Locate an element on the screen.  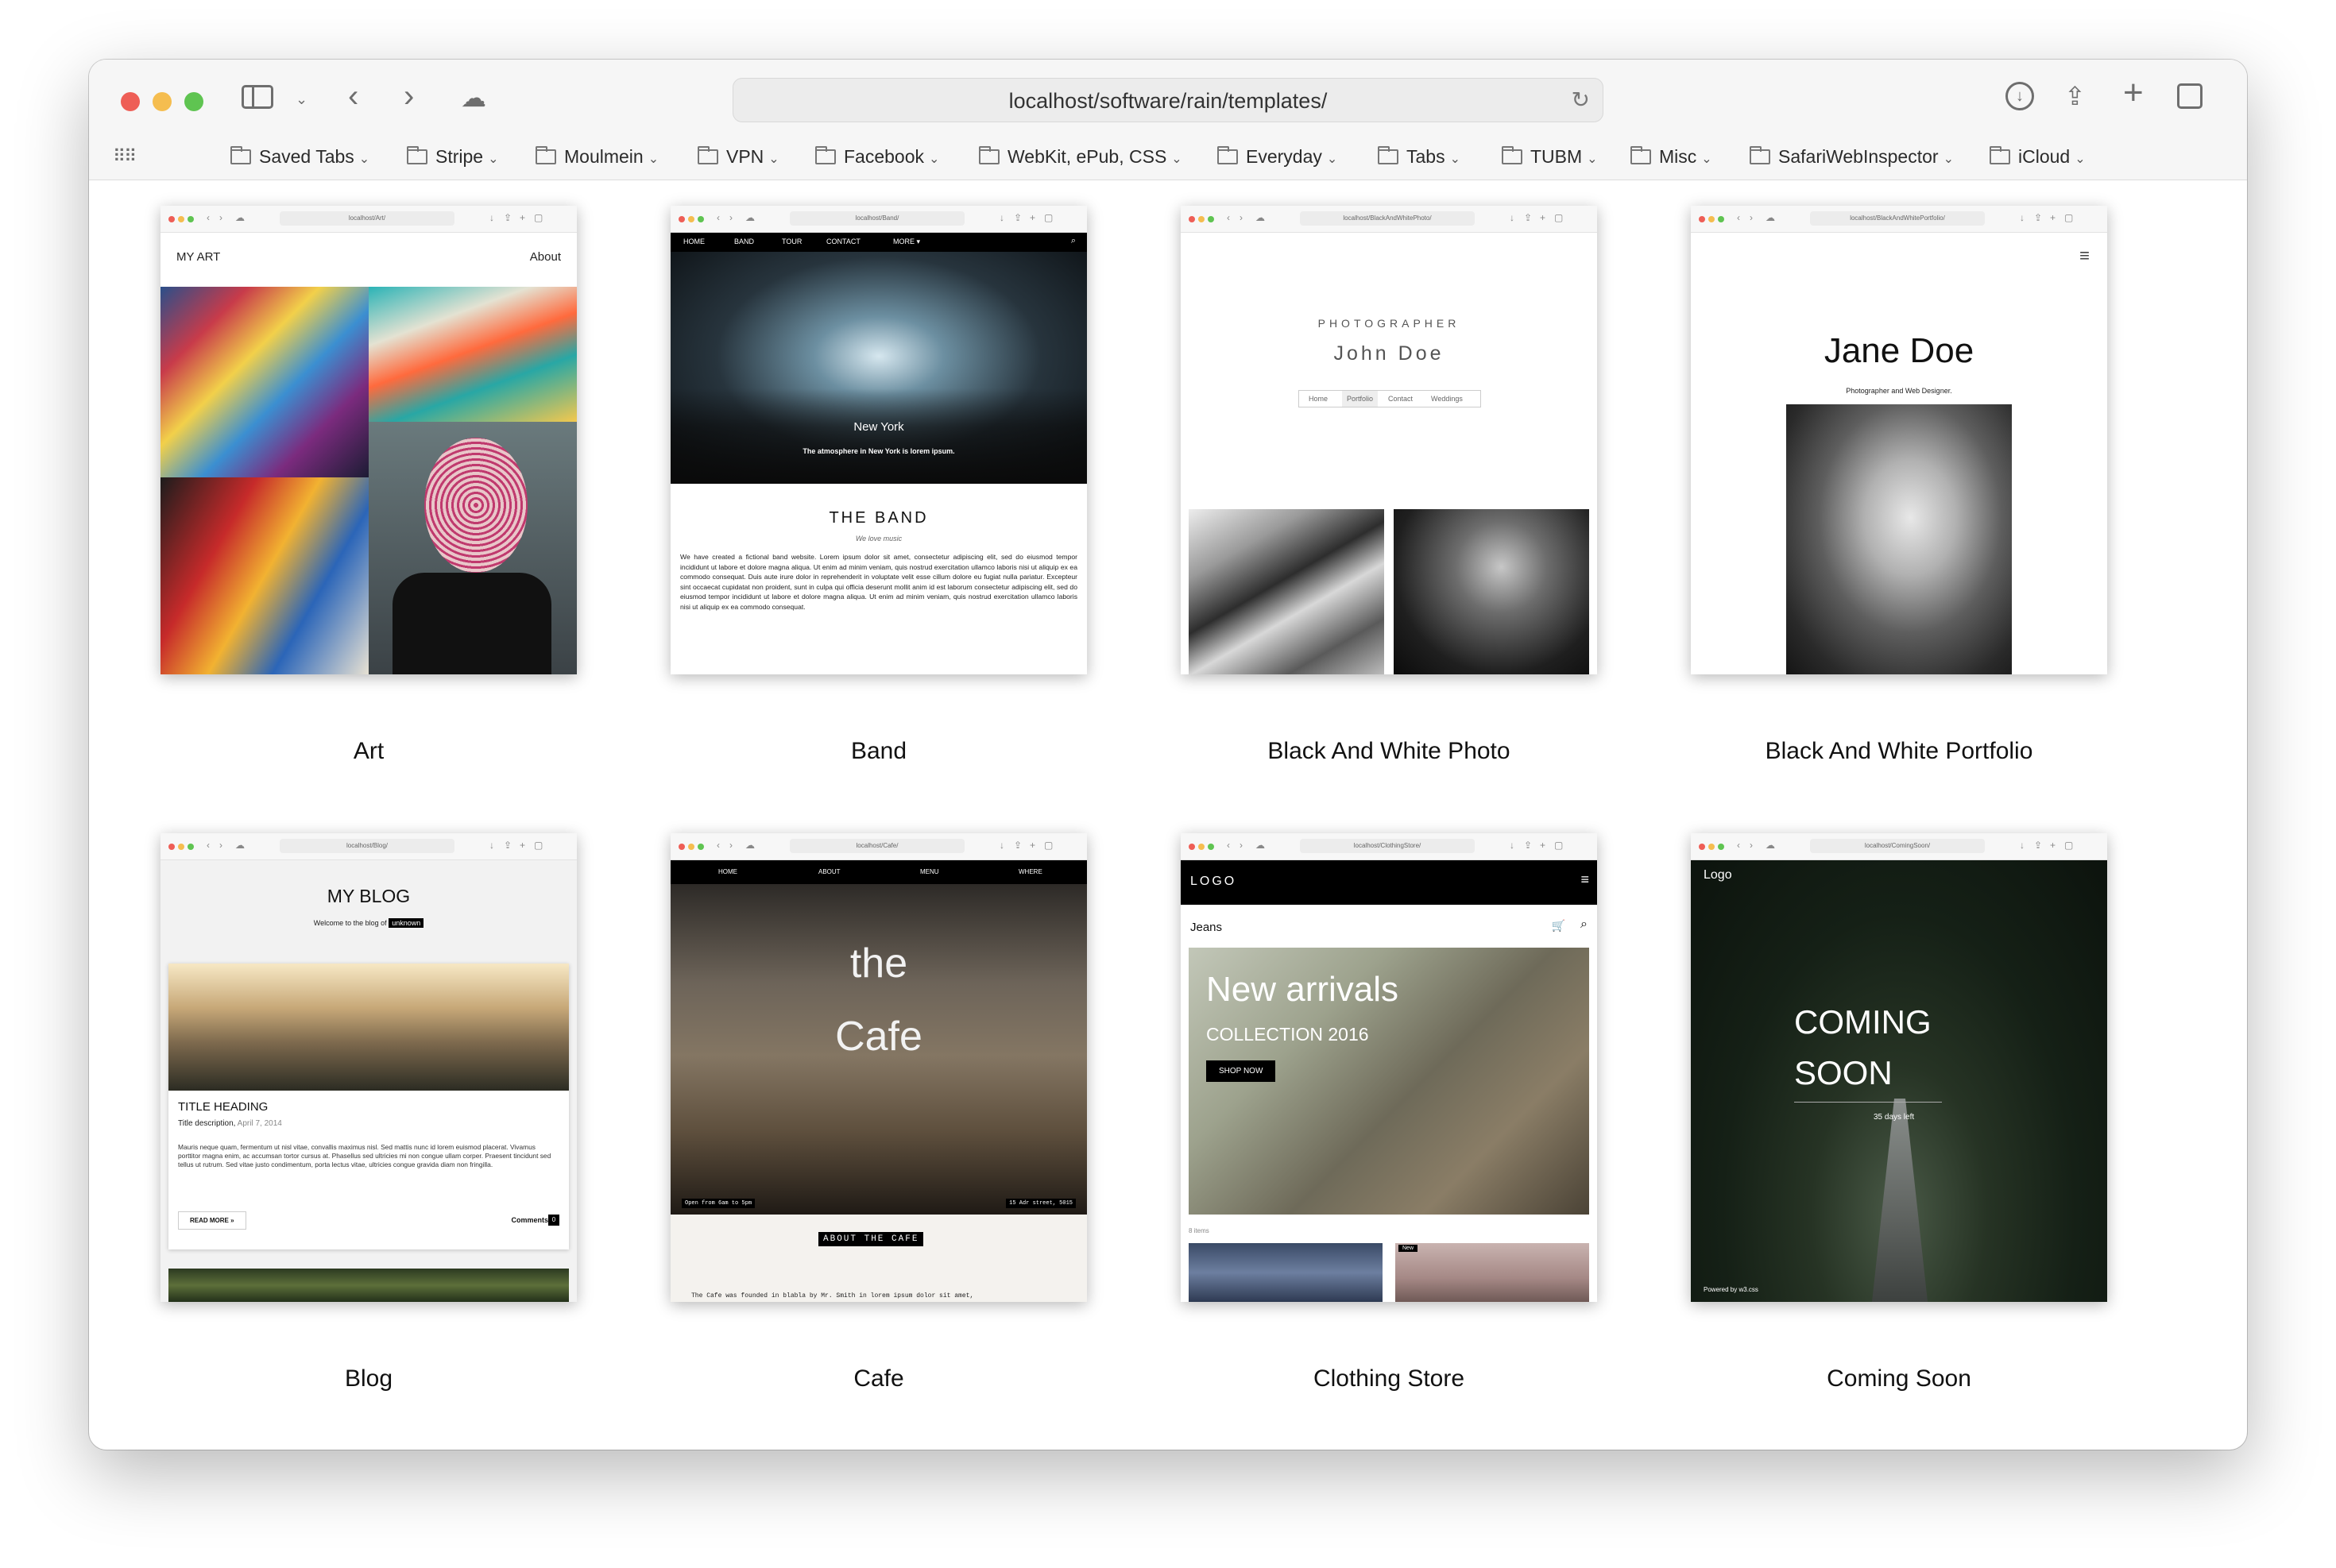
bookmark-folder: WebKit, ePub, CSS ⌄ is located at coordinates (1080, 156).